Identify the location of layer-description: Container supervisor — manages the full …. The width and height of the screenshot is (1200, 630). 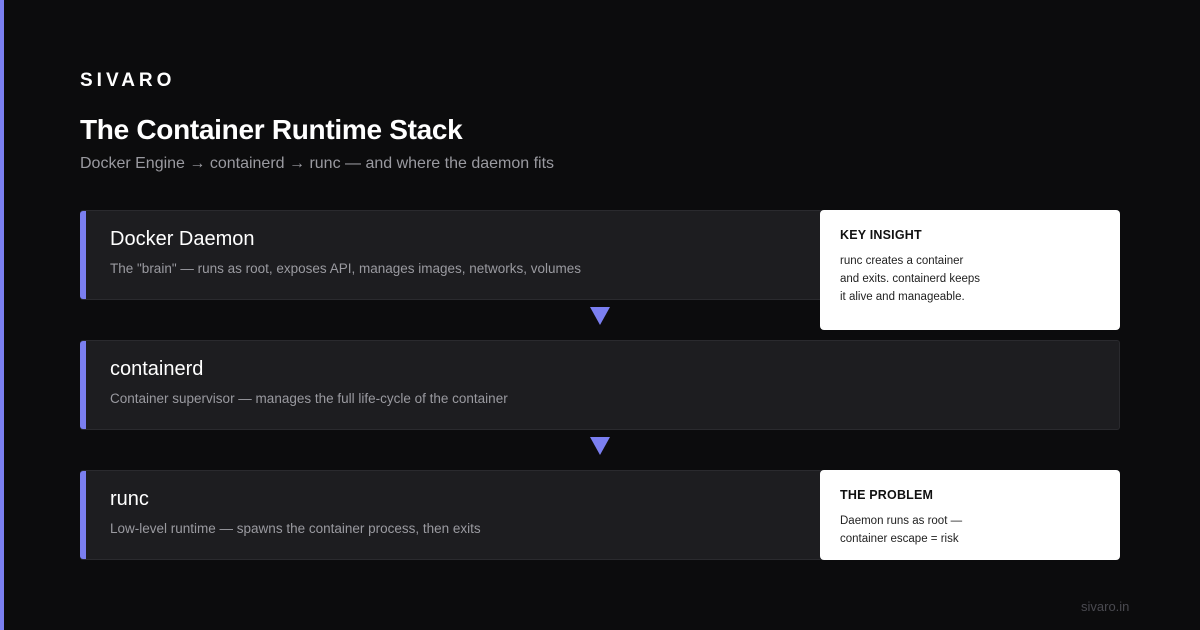
(309, 398).